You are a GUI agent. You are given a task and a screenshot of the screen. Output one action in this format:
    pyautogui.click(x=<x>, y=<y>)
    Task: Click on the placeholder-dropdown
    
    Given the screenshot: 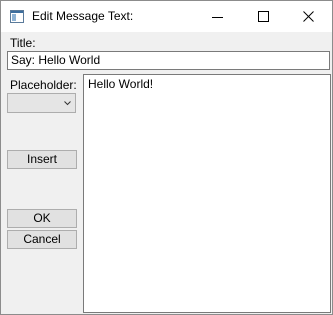 What is the action you would take?
    pyautogui.click(x=41, y=103)
    